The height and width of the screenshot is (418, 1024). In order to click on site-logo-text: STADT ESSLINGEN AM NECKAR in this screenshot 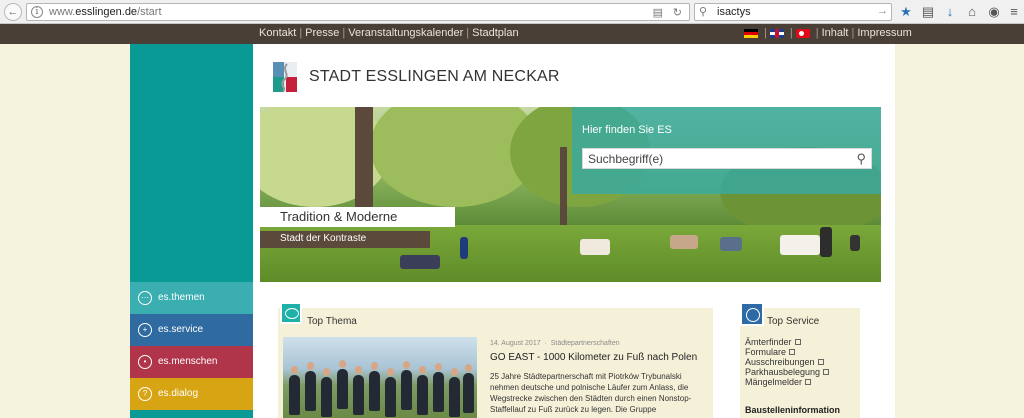, I will do `click(434, 77)`.